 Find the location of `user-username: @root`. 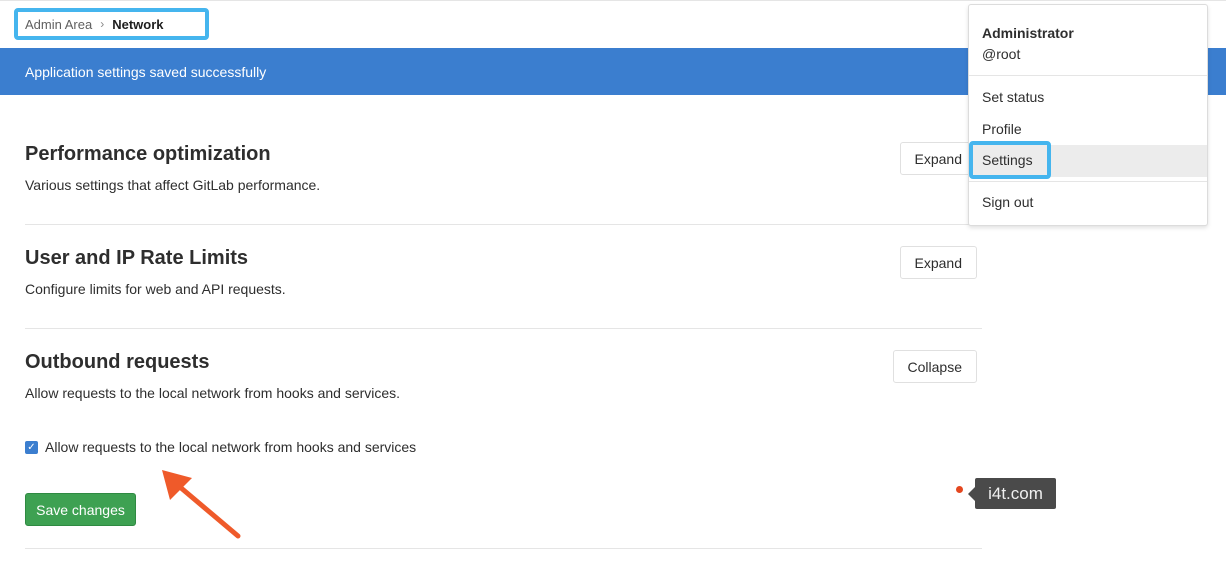

user-username: @root is located at coordinates (1001, 54).